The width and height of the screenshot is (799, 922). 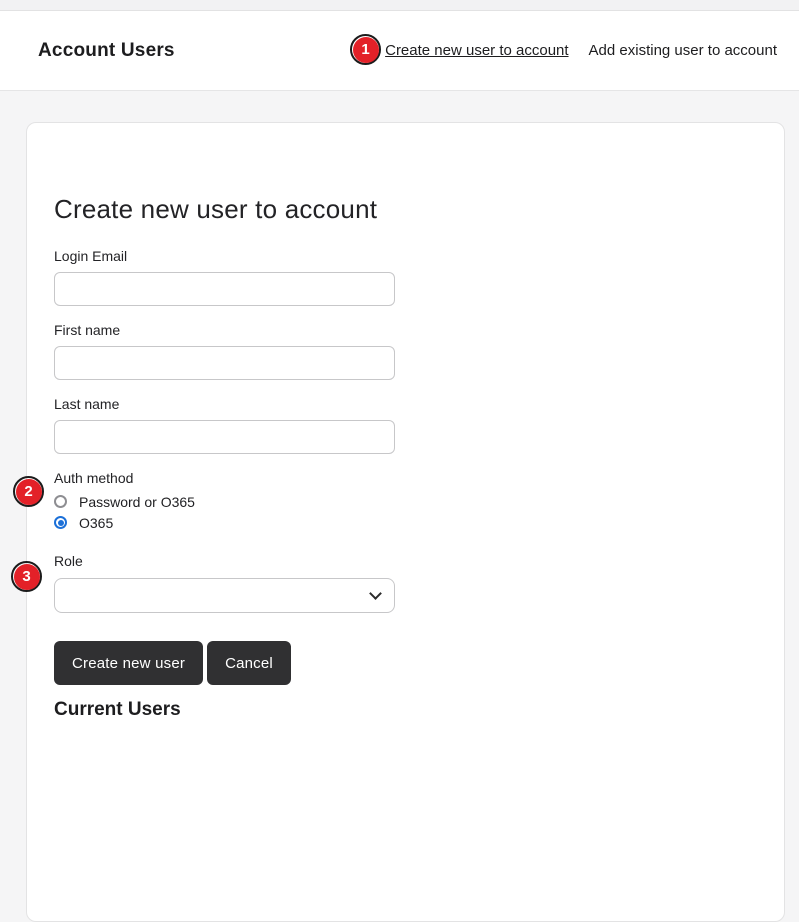 What do you see at coordinates (405, 583) in the screenshot?
I see `role-group: Role` at bounding box center [405, 583].